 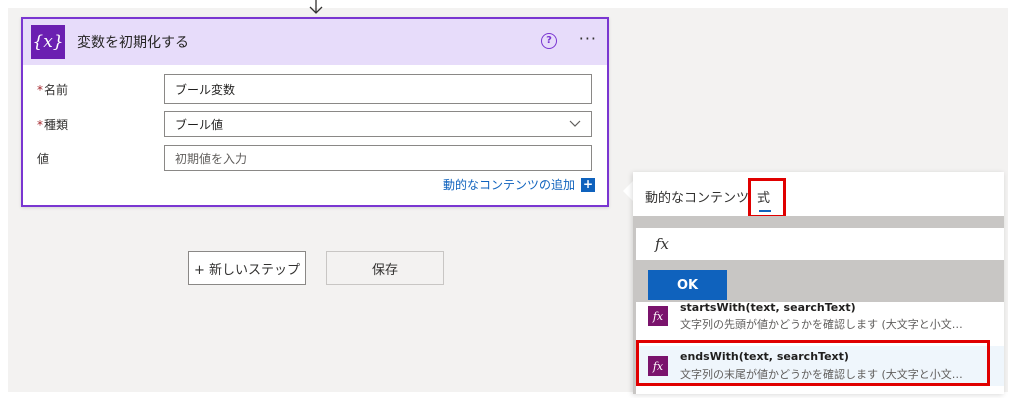 What do you see at coordinates (508, 185) in the screenshot?
I see `add-dynamic-content-label: 動的なコンテンツの追加` at bounding box center [508, 185].